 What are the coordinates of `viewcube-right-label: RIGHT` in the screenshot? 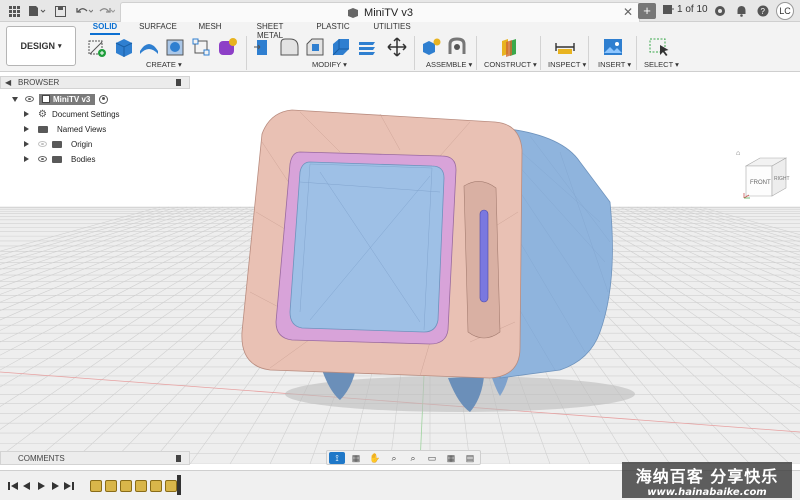 It's located at (782, 179).